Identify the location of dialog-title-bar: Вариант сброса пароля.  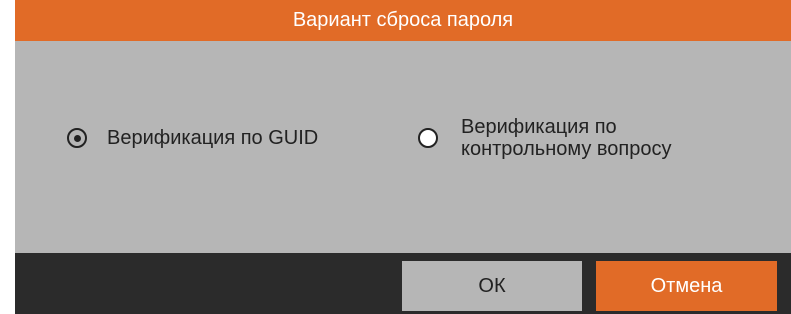
(403, 20).